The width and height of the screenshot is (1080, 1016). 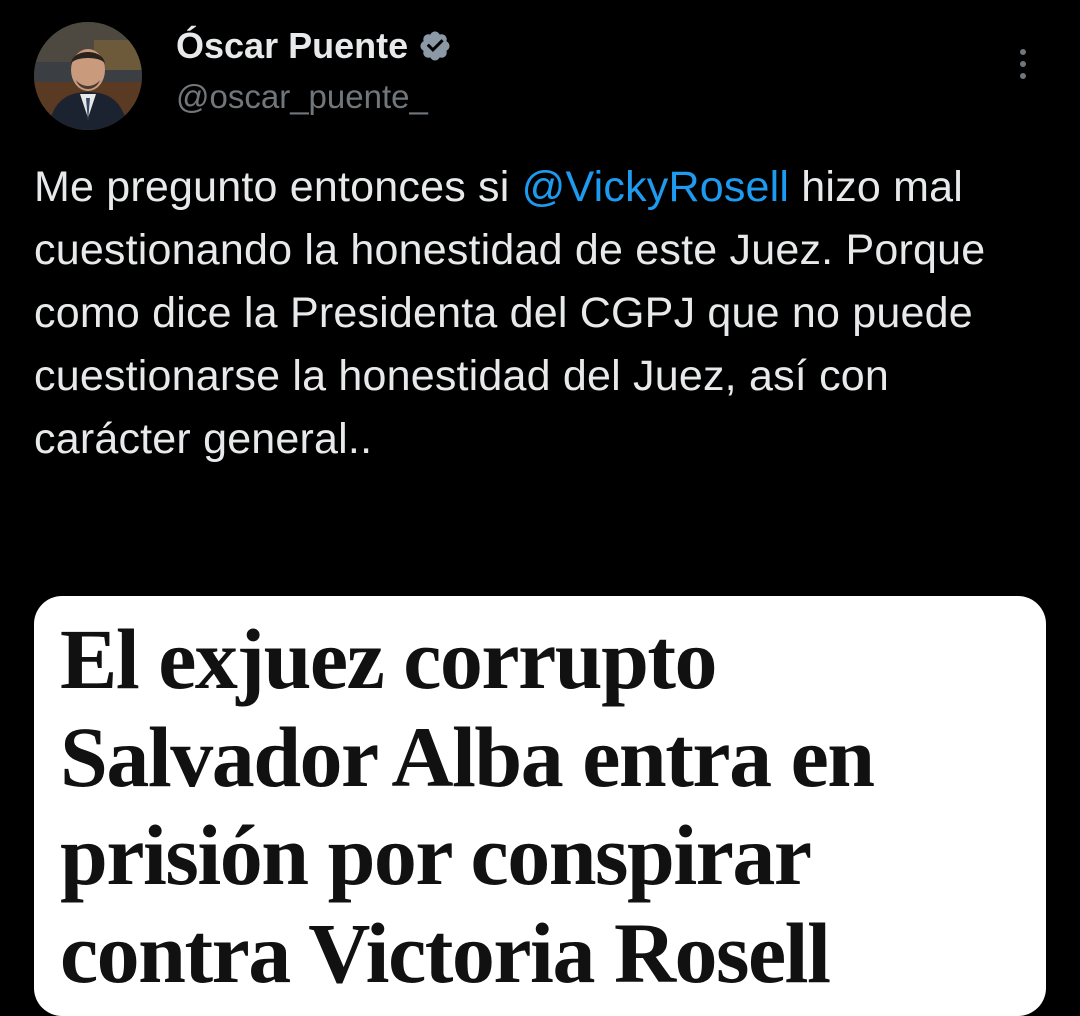 I want to click on author-handle: @oscar_puente_, so click(x=302, y=97).